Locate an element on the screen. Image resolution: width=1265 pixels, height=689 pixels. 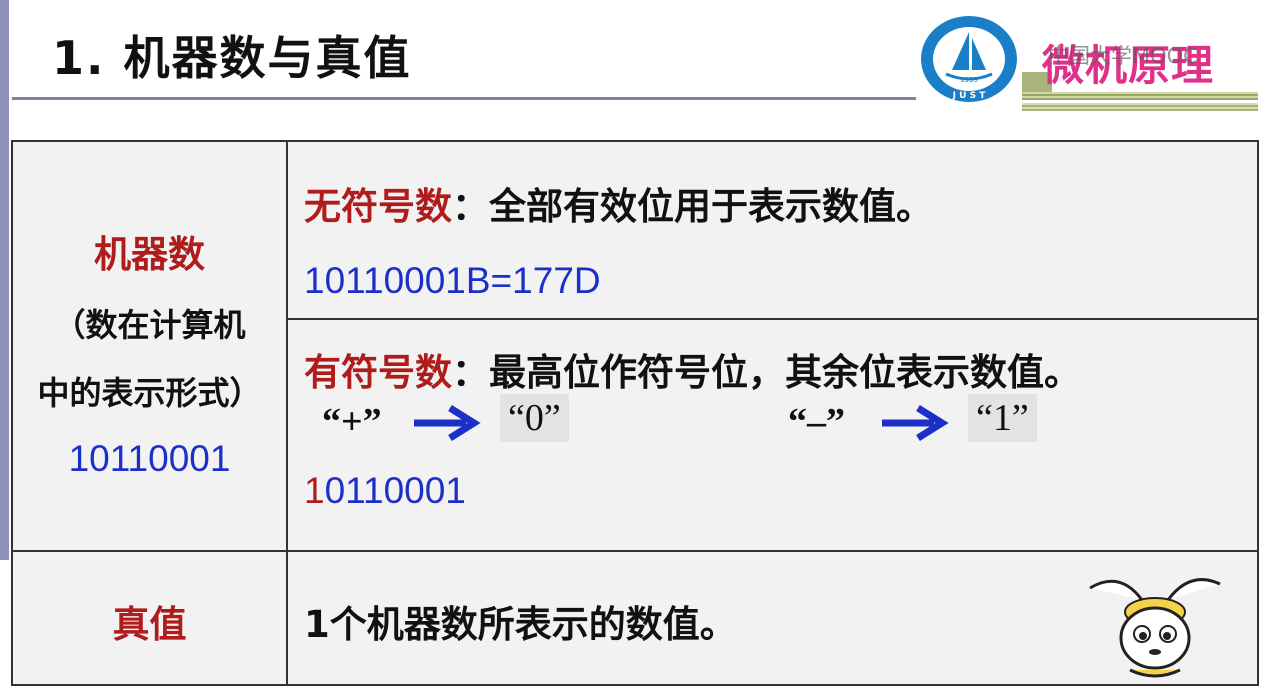
signed-definition: 有符号数：最高位作符号位，其余位表示数值。 is located at coordinates (692, 369).